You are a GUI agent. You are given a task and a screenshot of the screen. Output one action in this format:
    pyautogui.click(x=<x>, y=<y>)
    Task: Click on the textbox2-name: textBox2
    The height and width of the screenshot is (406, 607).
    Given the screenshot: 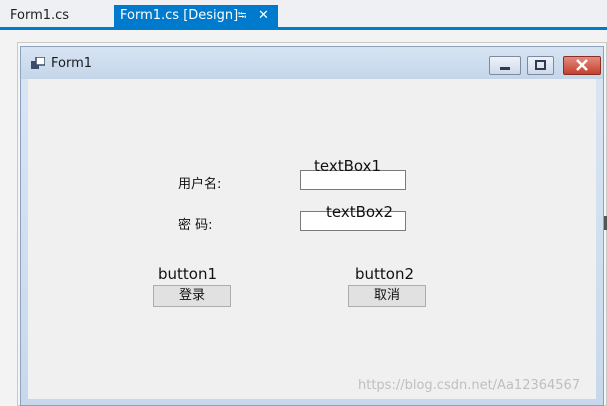 What is the action you would take?
    pyautogui.click(x=360, y=212)
    